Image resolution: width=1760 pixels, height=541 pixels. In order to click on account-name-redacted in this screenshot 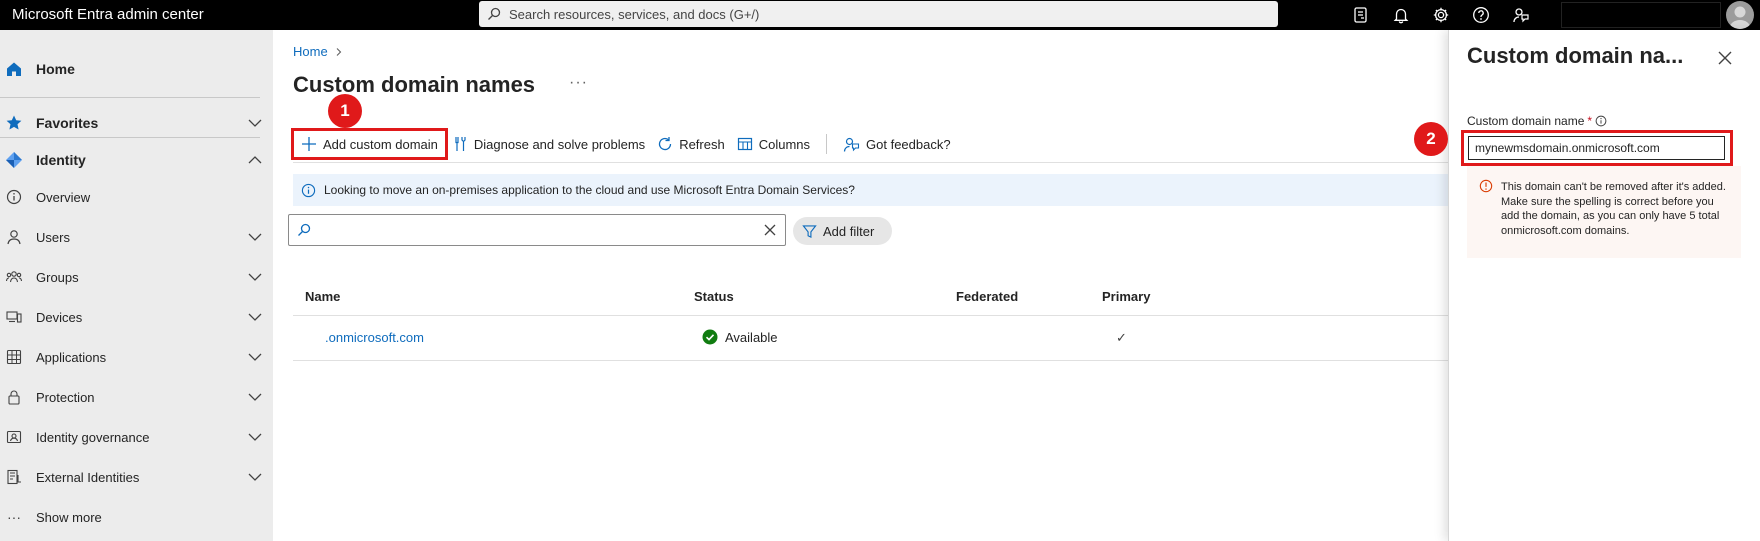, I will do `click(1641, 15)`.